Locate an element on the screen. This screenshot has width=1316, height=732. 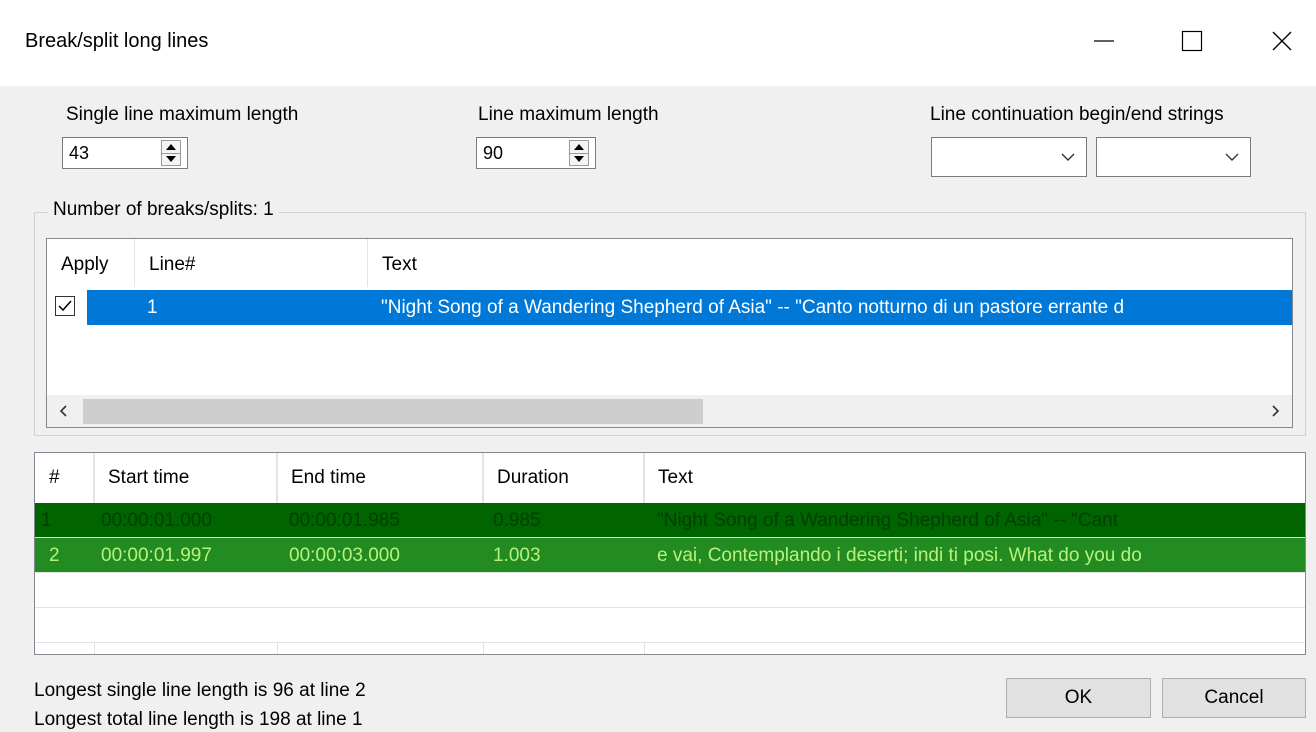
minimize-icon is located at coordinates (1104, 41).